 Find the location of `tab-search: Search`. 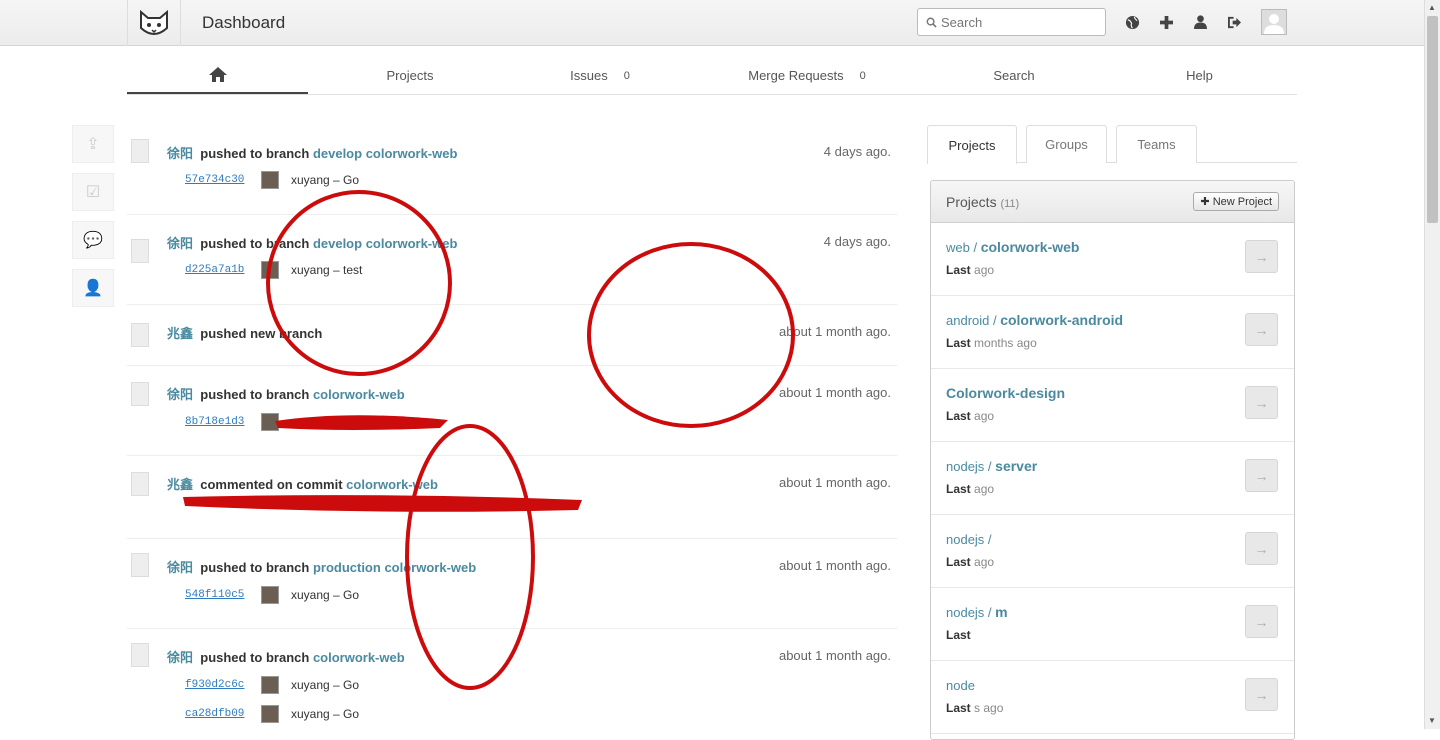

tab-search: Search is located at coordinates (1014, 75).